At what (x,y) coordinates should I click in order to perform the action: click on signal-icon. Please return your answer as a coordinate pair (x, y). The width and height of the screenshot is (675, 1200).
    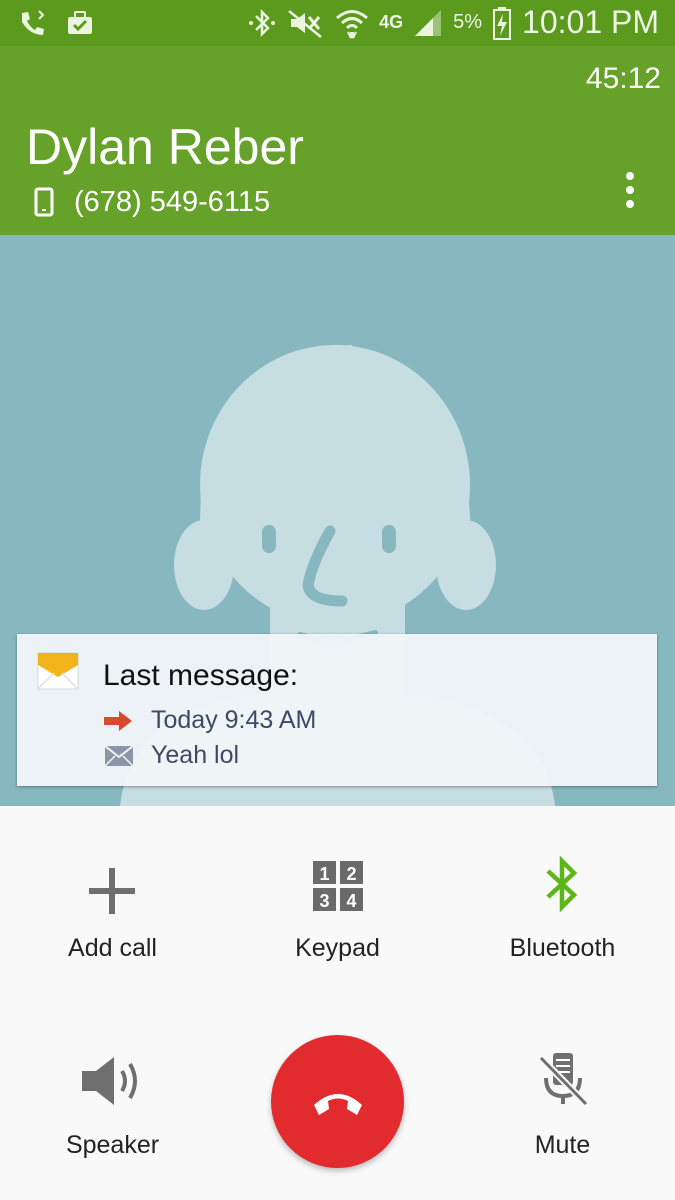
    Looking at the image, I should click on (428, 22).